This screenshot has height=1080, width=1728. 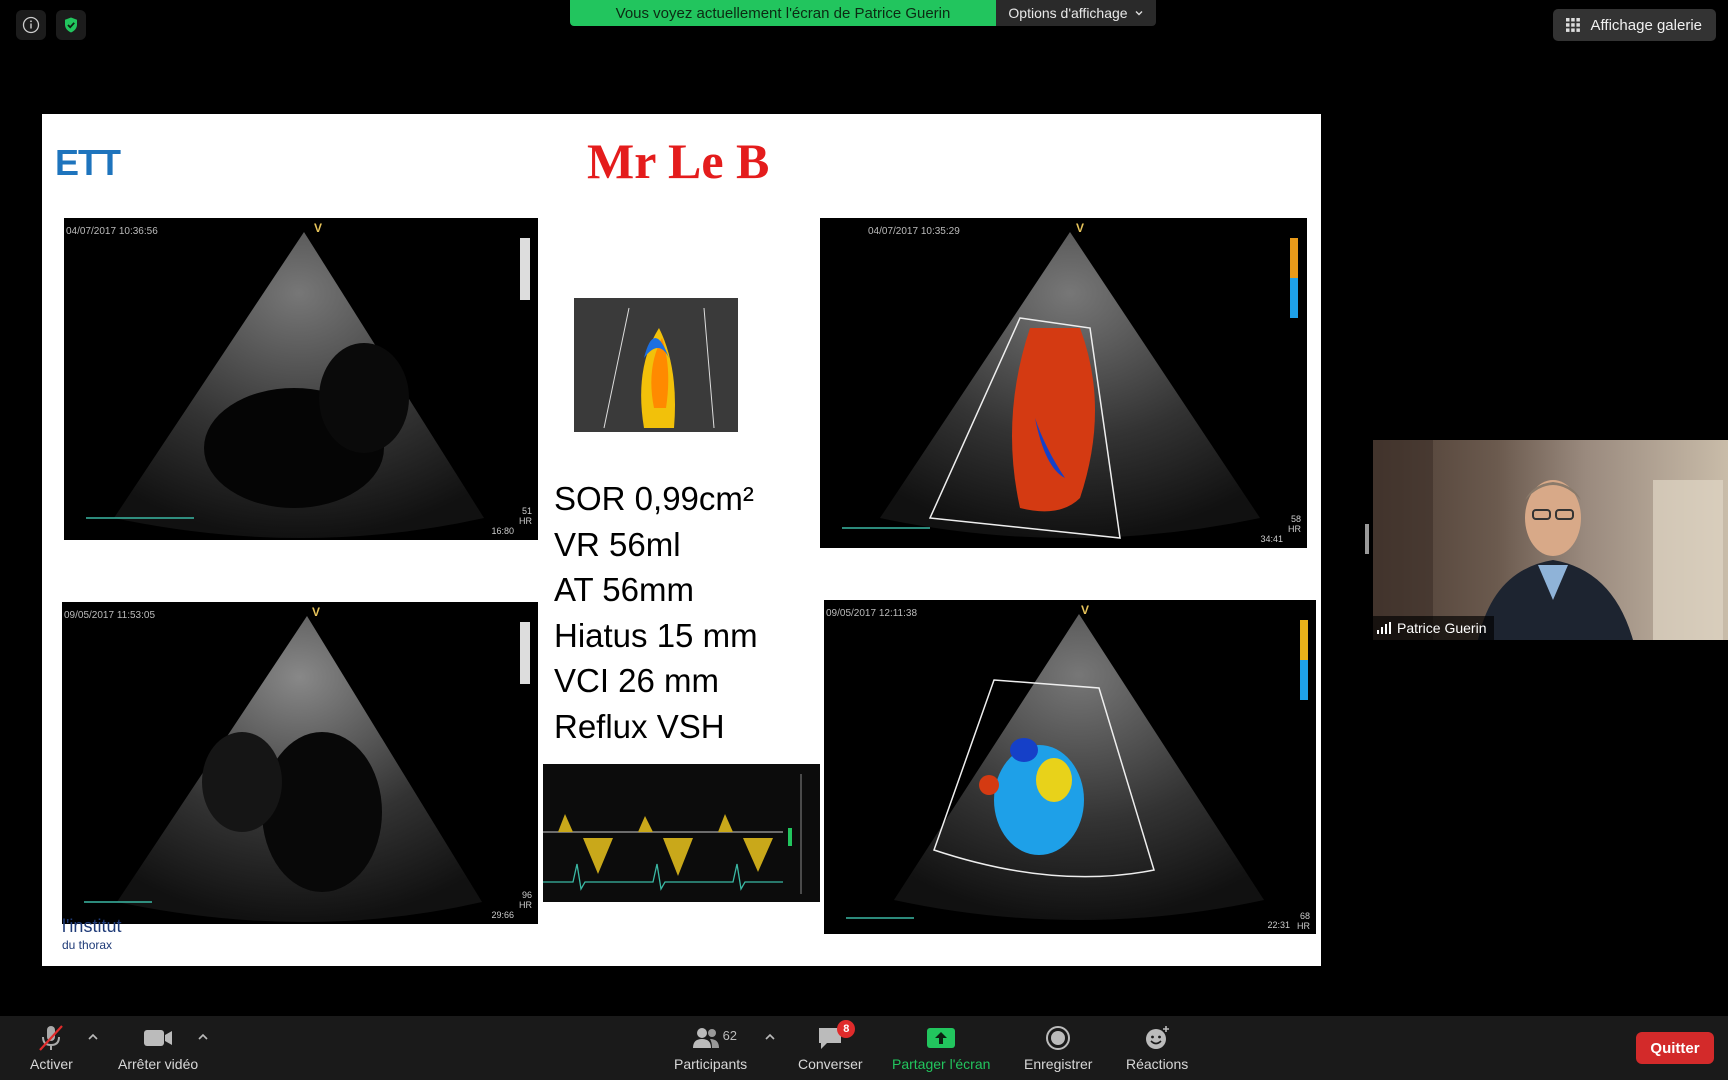 I want to click on echo-timestamp: 09/05/2017 12:11:38, so click(x=872, y=613).